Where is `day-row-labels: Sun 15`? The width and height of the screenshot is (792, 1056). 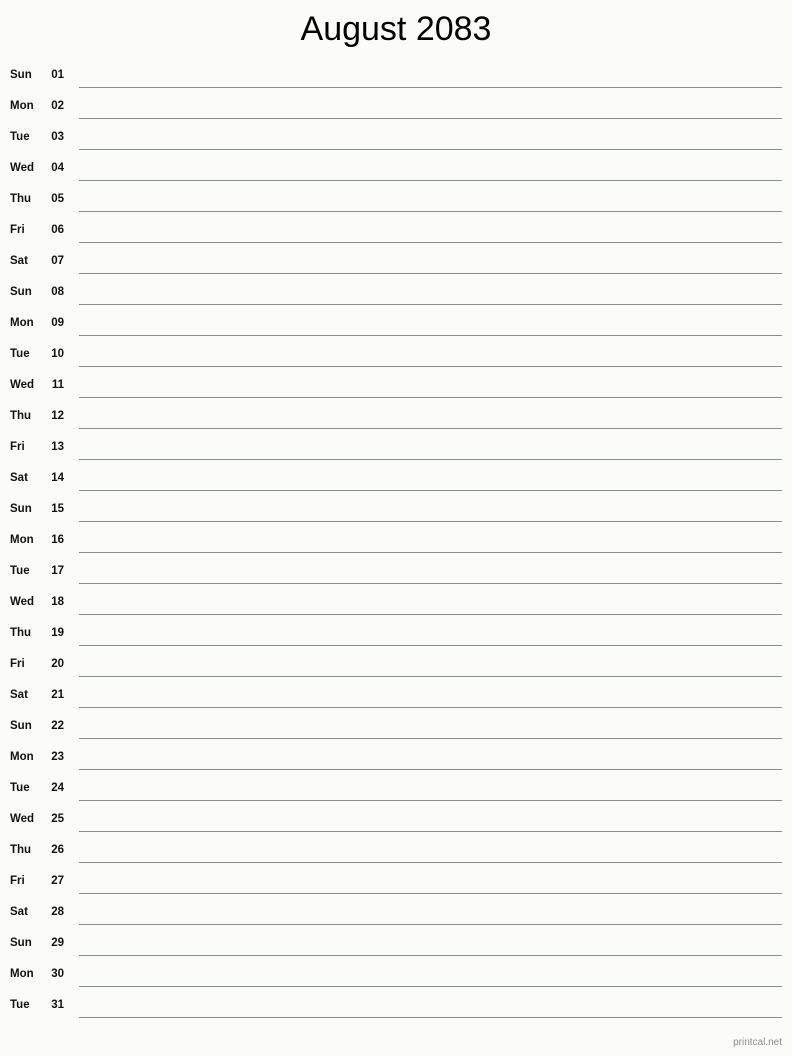
day-row-labels: Sun 15 is located at coordinates (37, 509).